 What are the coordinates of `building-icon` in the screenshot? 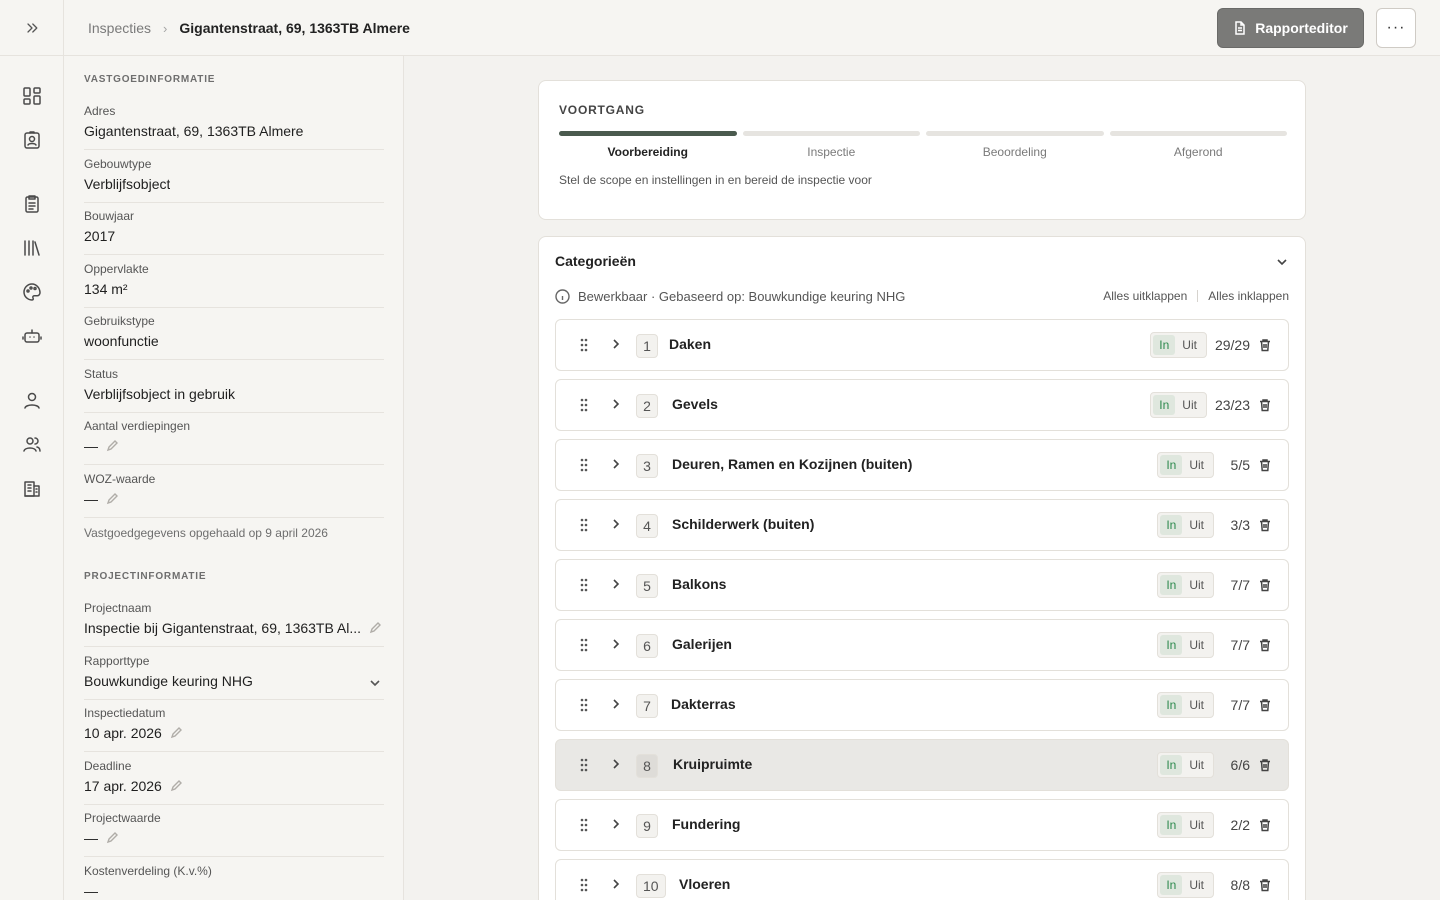 It's located at (32, 488).